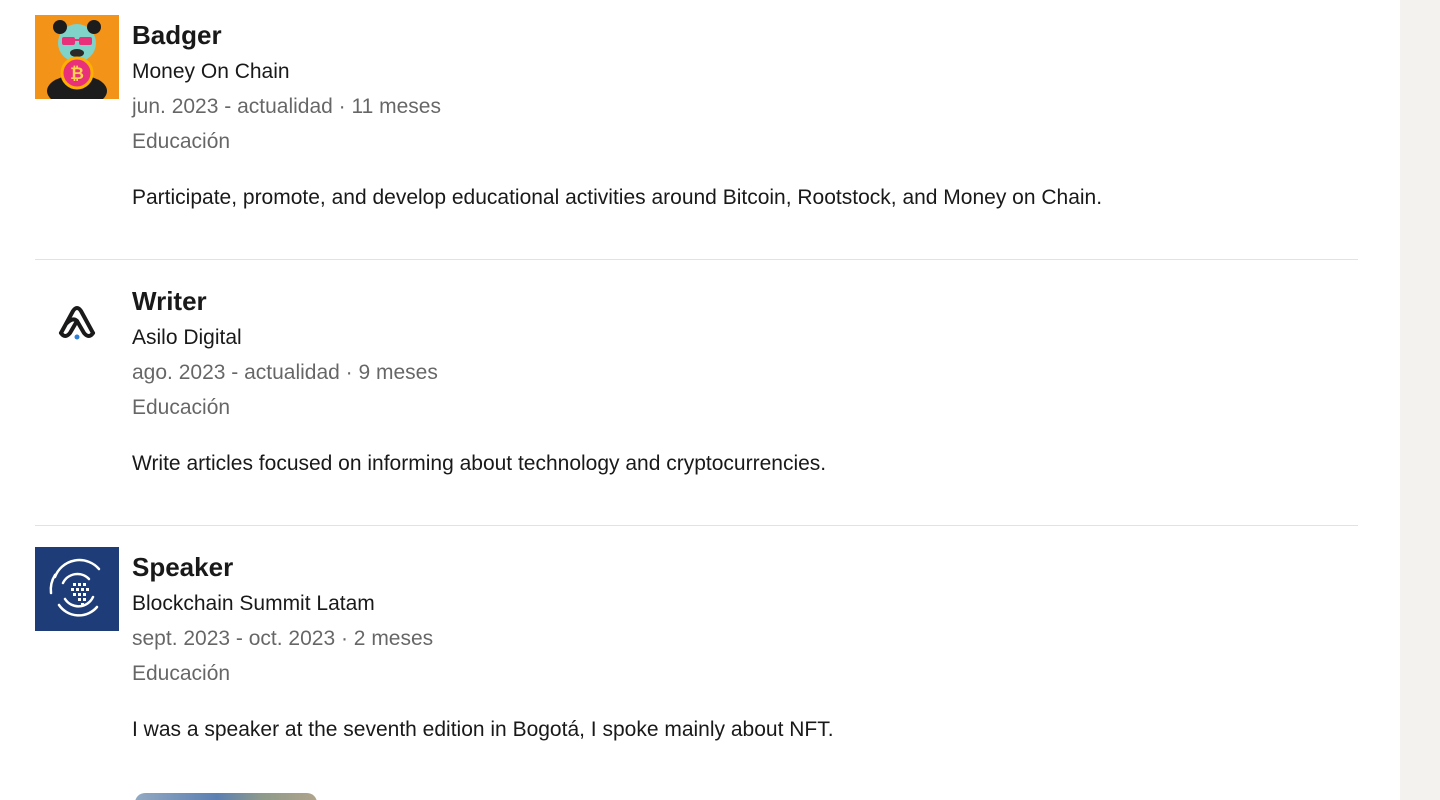 The width and height of the screenshot is (1440, 800). What do you see at coordinates (177, 35) in the screenshot?
I see `role-title: Badger` at bounding box center [177, 35].